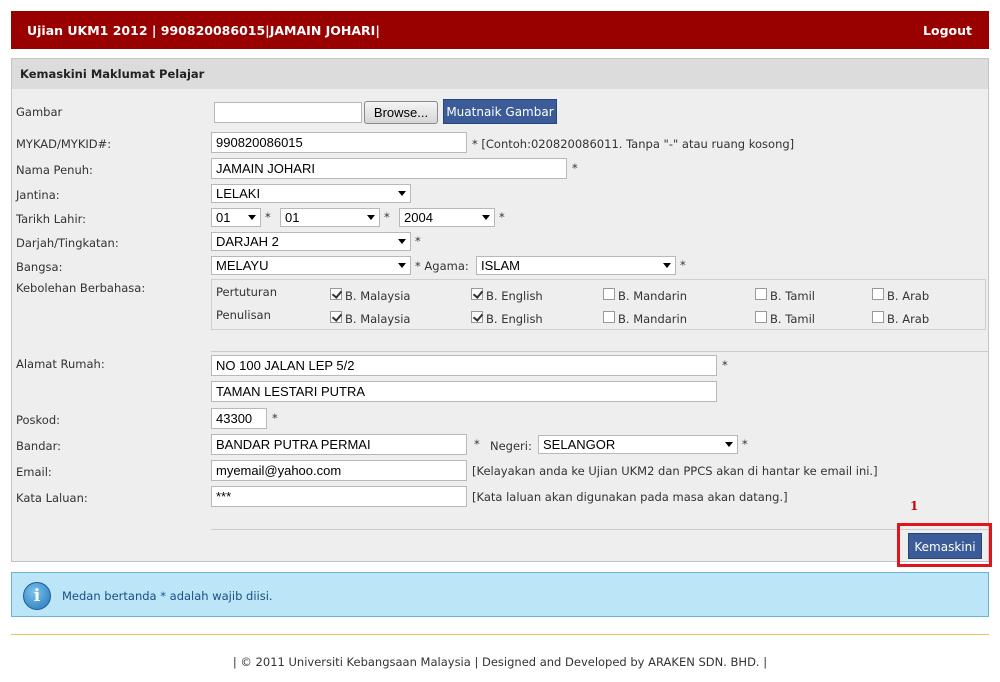 The width and height of the screenshot is (1000, 682). Describe the element at coordinates (464, 365) in the screenshot. I see `address-line1-input: NO 100 JALAN LEP 5/2` at that location.